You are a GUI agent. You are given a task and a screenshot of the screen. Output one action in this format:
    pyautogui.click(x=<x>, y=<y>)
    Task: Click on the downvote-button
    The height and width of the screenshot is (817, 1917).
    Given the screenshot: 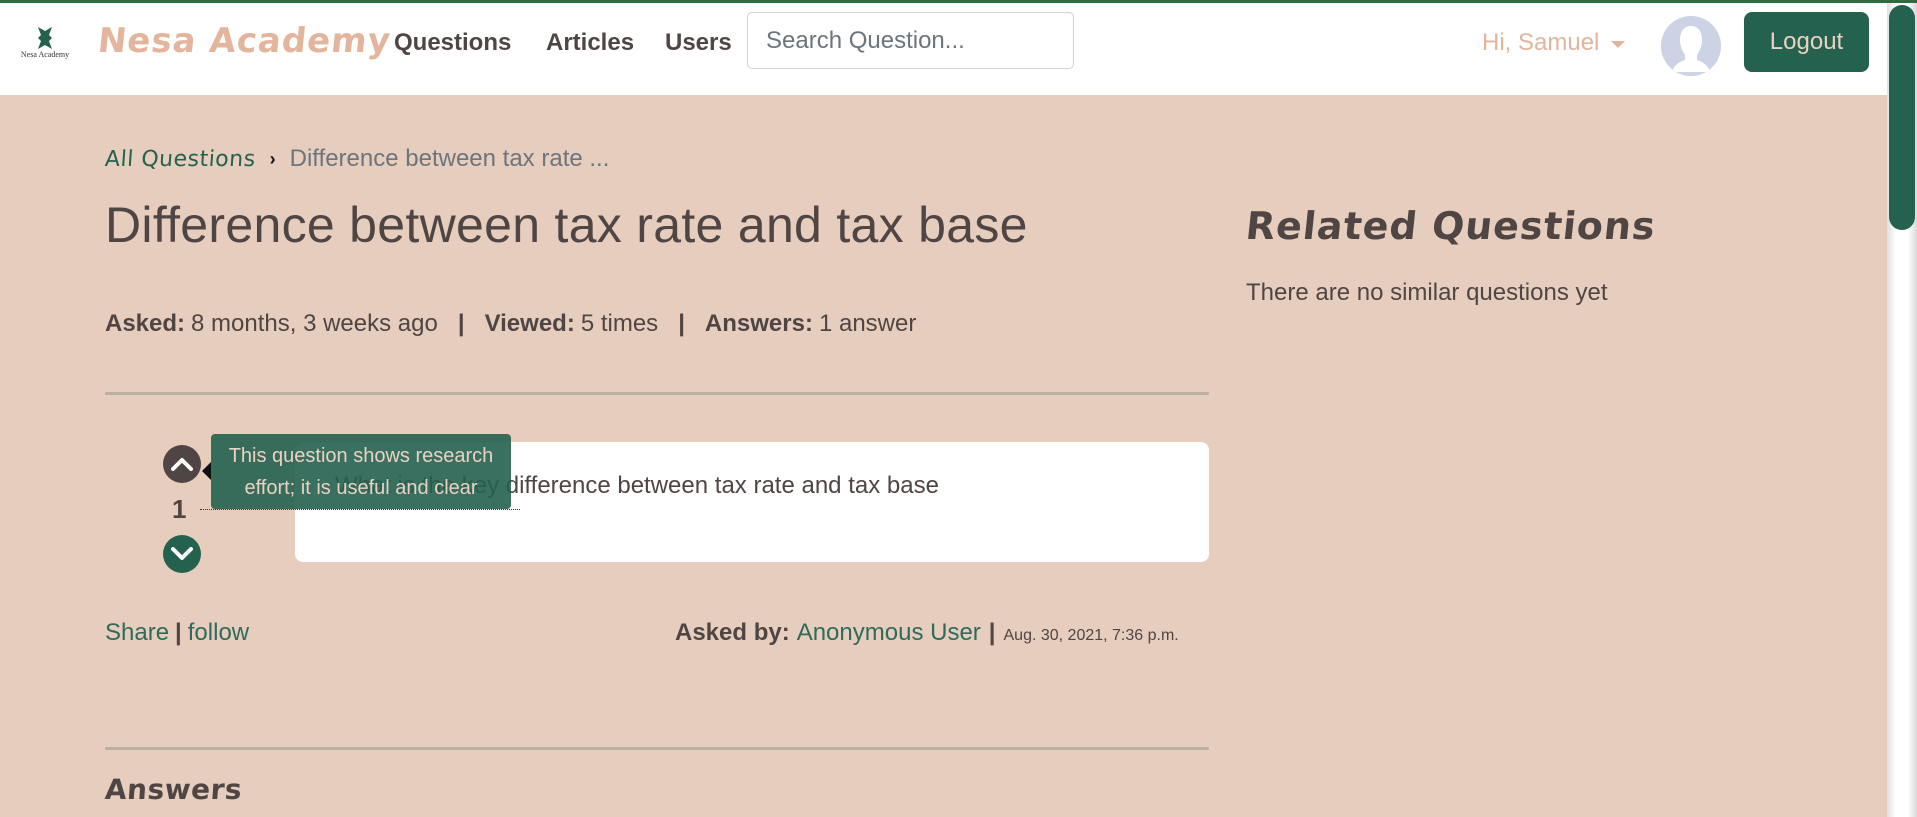 What is the action you would take?
    pyautogui.click(x=182, y=554)
    